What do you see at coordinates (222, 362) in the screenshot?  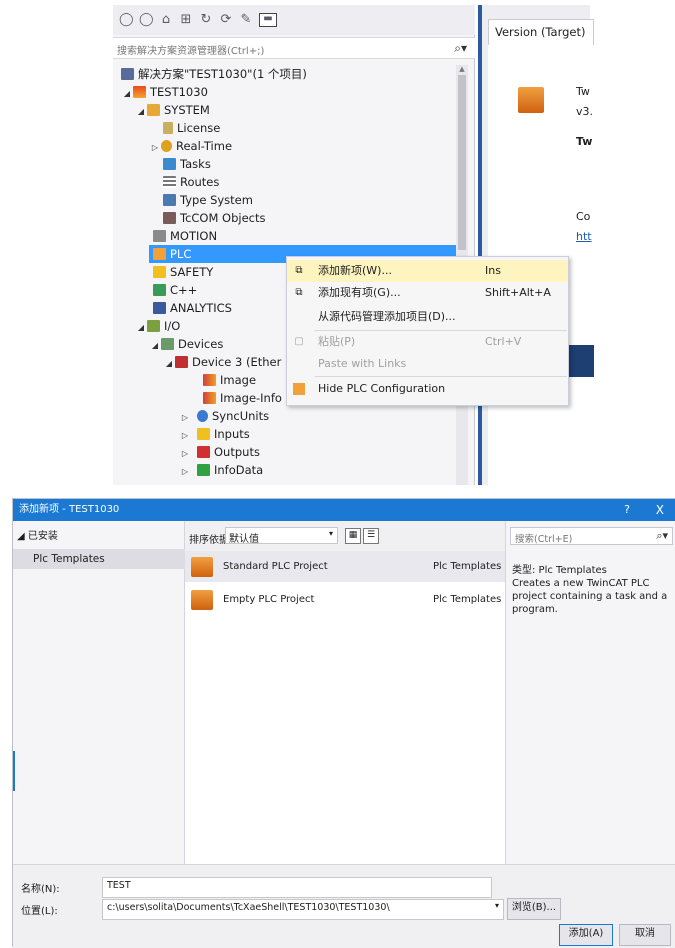 I see `tree-item-device3: ◢ Device 3 (Ether` at bounding box center [222, 362].